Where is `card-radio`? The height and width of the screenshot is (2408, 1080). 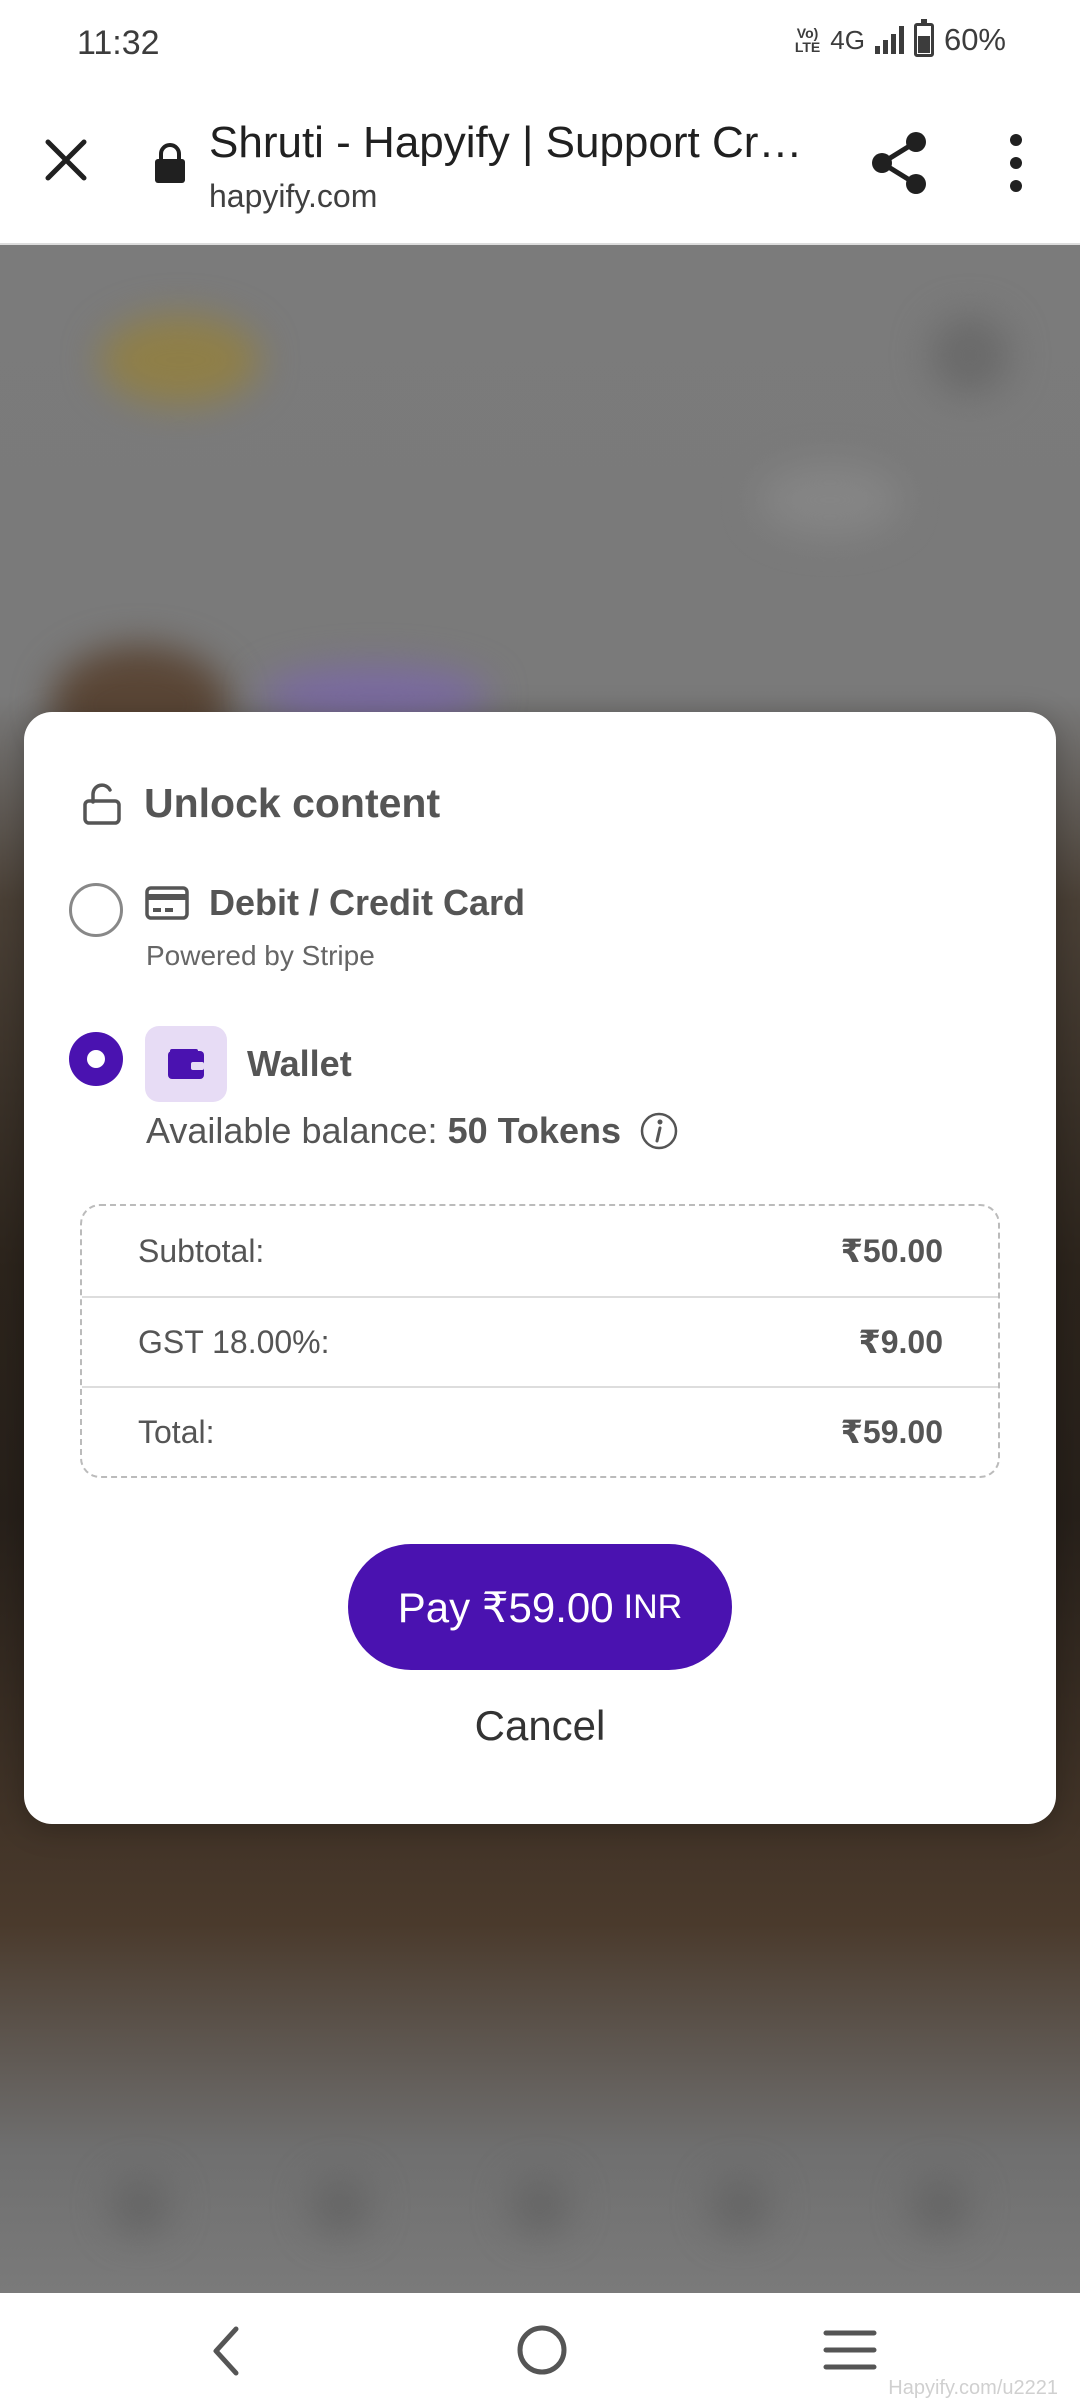
card-radio is located at coordinates (96, 910).